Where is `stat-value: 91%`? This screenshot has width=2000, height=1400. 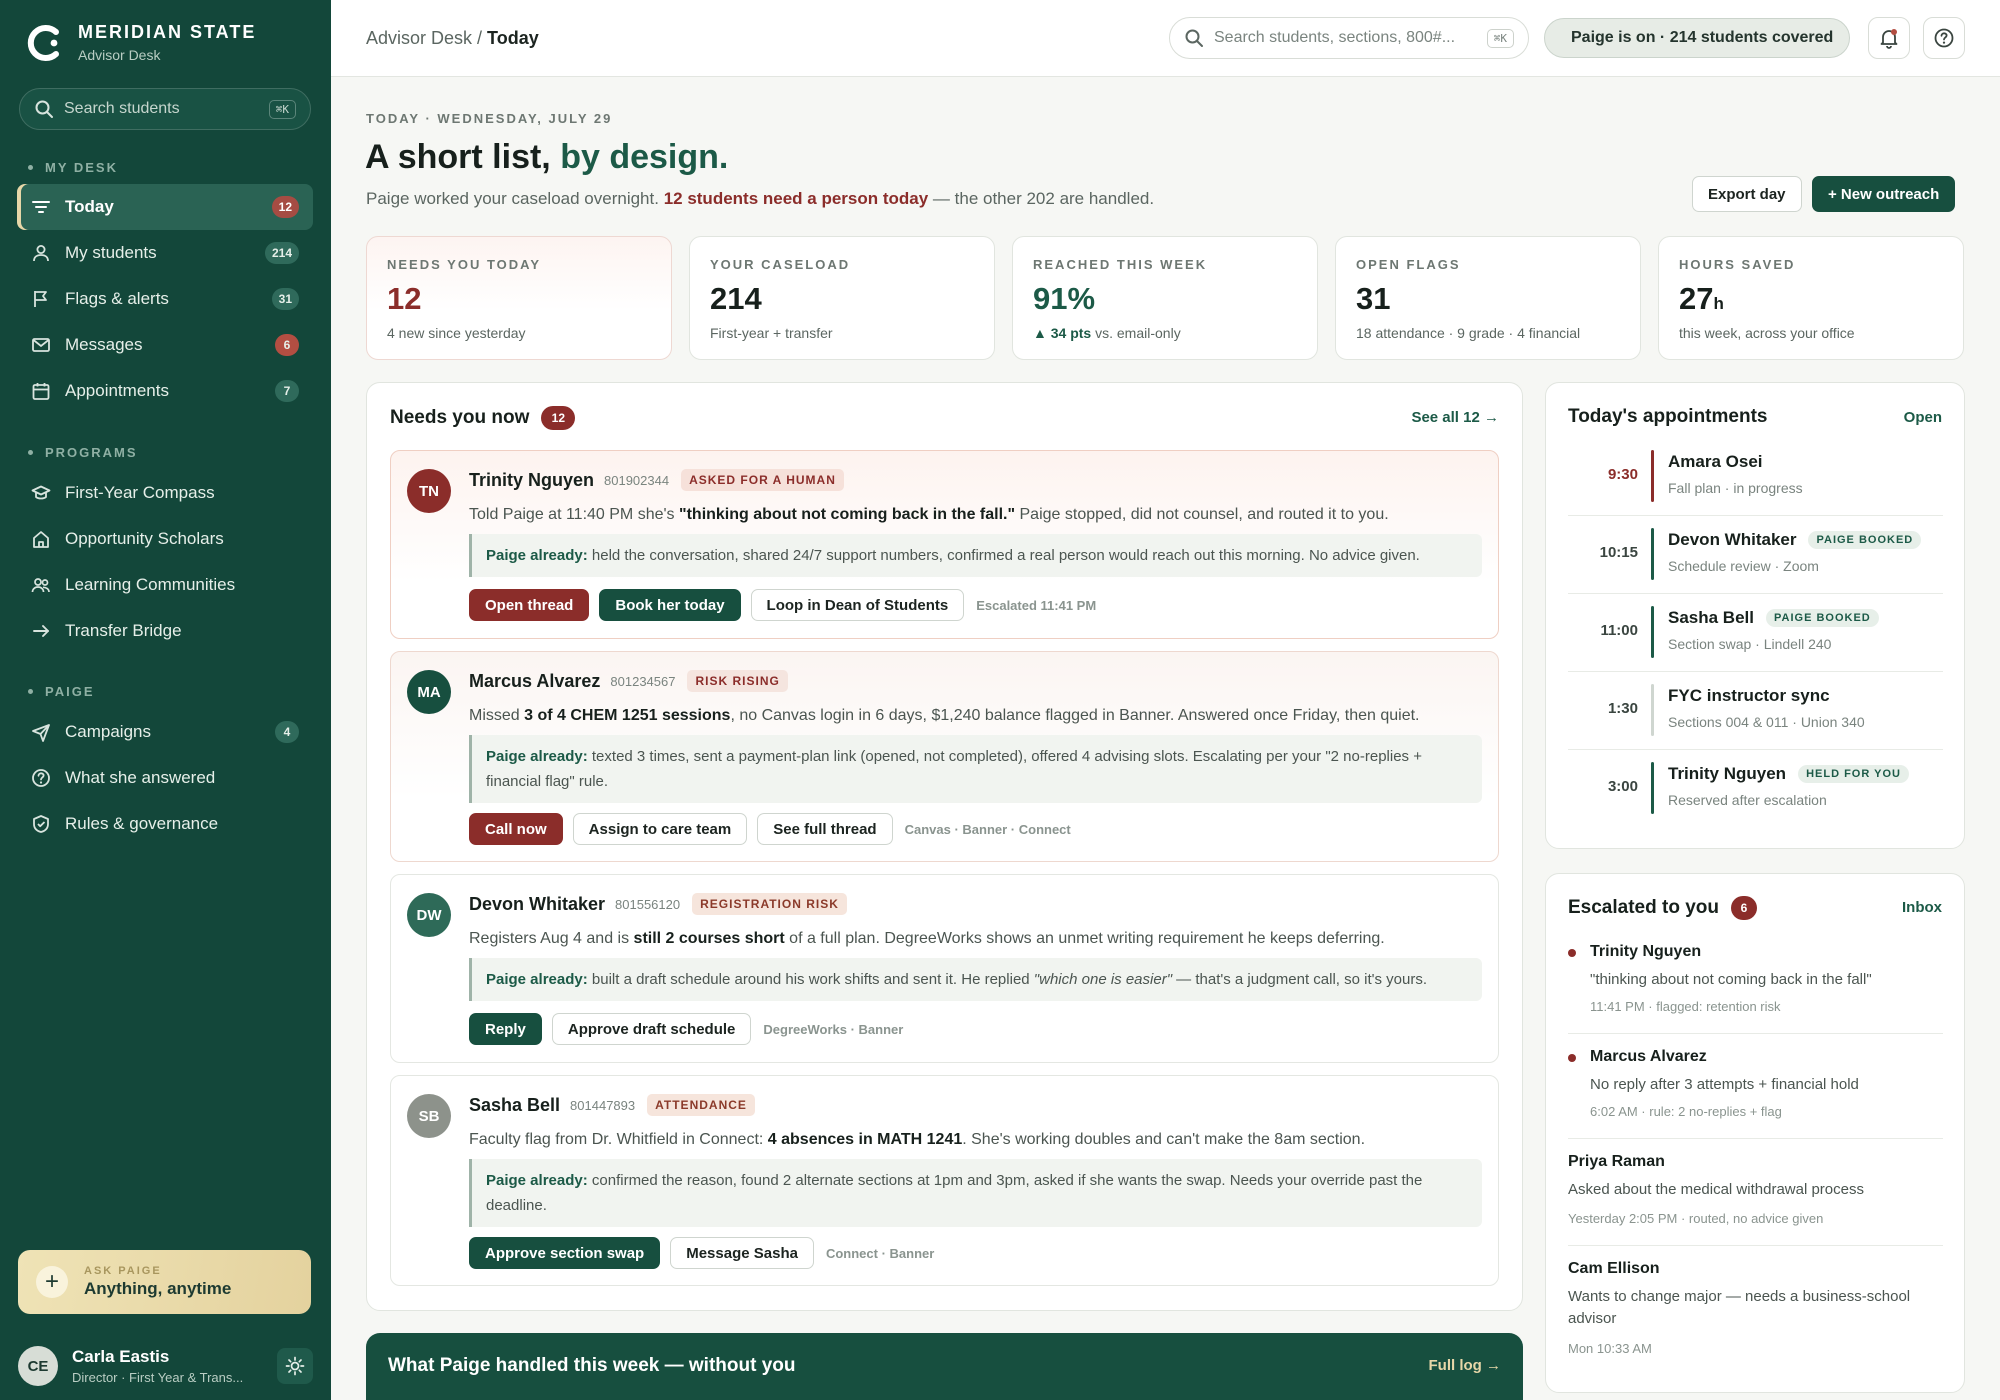 stat-value: 91% is located at coordinates (1064, 298).